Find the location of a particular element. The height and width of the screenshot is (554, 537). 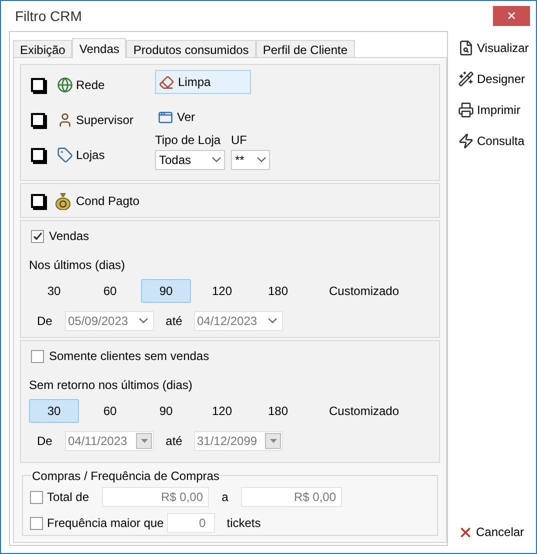

cancel-button: Cancelar is located at coordinates (492, 532).